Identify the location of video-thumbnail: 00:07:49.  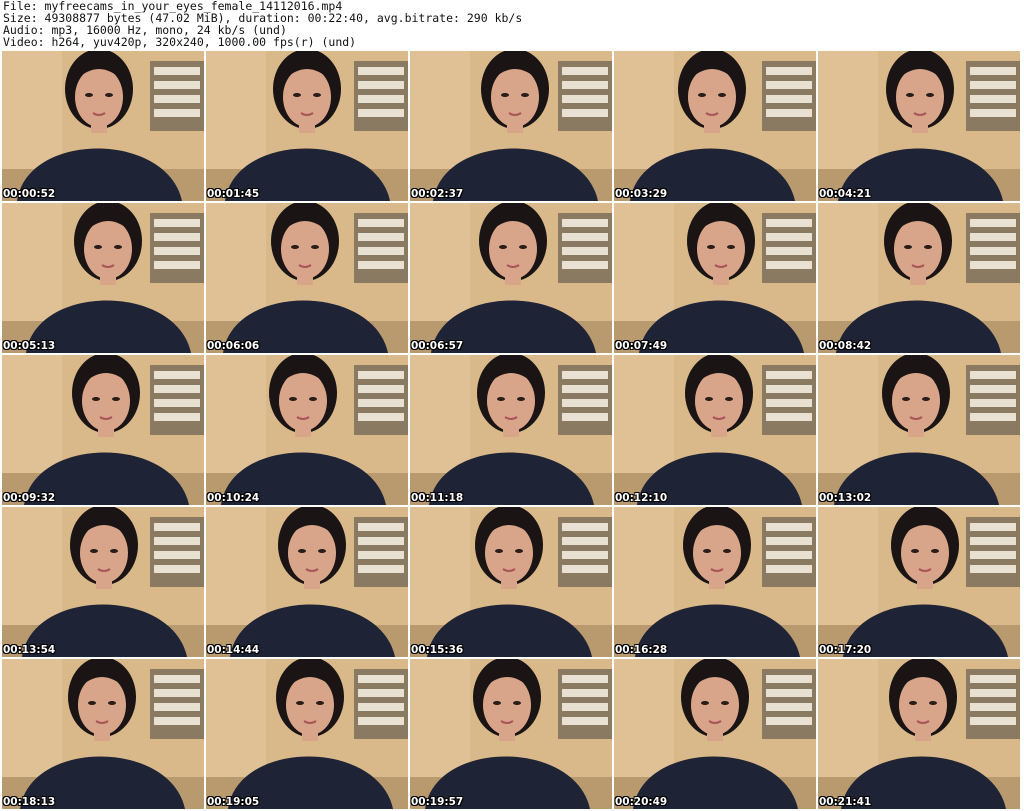
(715, 278).